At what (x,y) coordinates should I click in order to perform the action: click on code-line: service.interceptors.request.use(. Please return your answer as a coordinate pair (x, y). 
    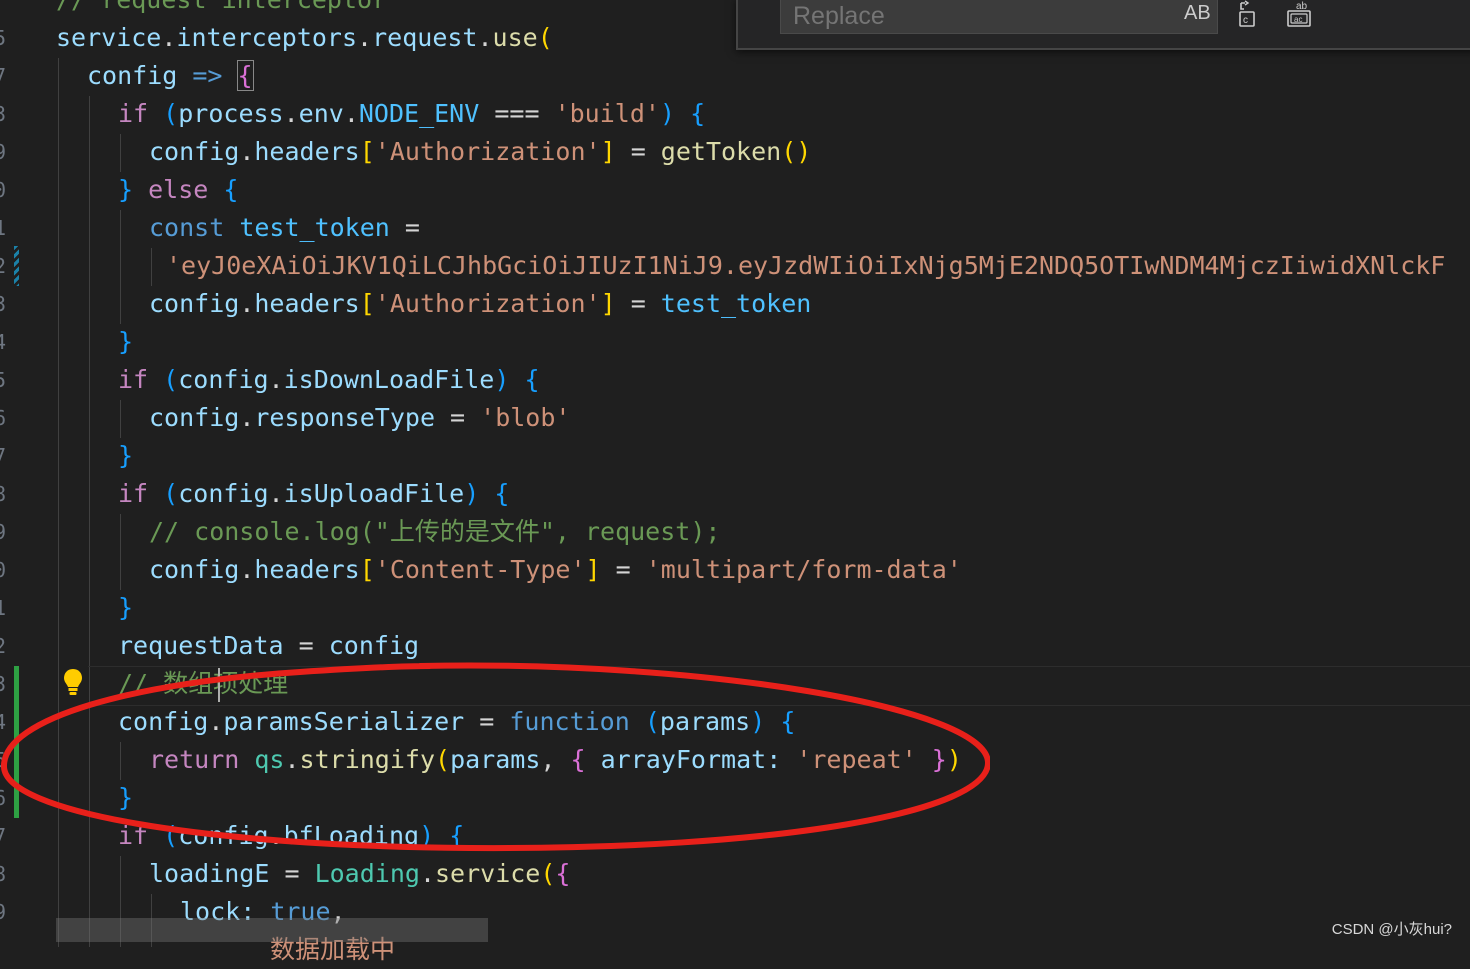
    Looking at the image, I should click on (304, 37).